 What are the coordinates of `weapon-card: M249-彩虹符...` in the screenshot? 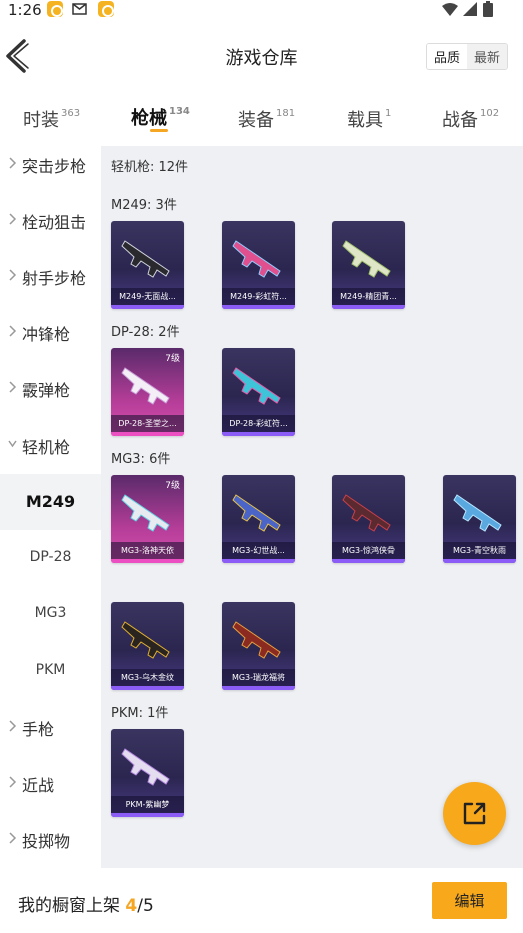 It's located at (258, 265).